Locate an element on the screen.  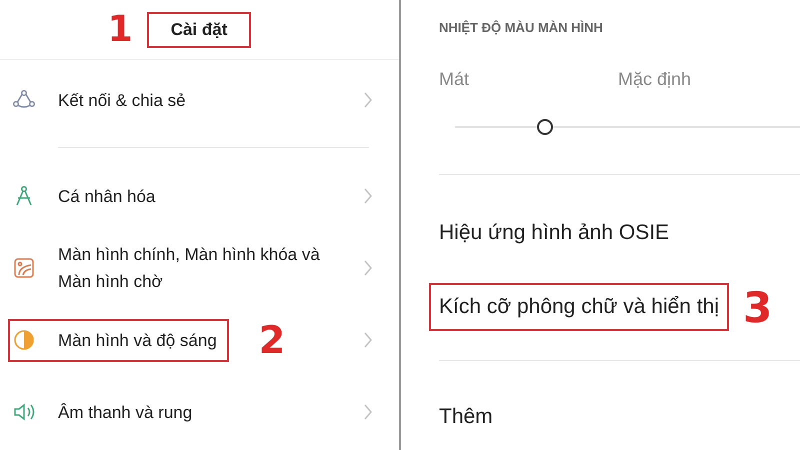
slider-thumb is located at coordinates (544, 127).